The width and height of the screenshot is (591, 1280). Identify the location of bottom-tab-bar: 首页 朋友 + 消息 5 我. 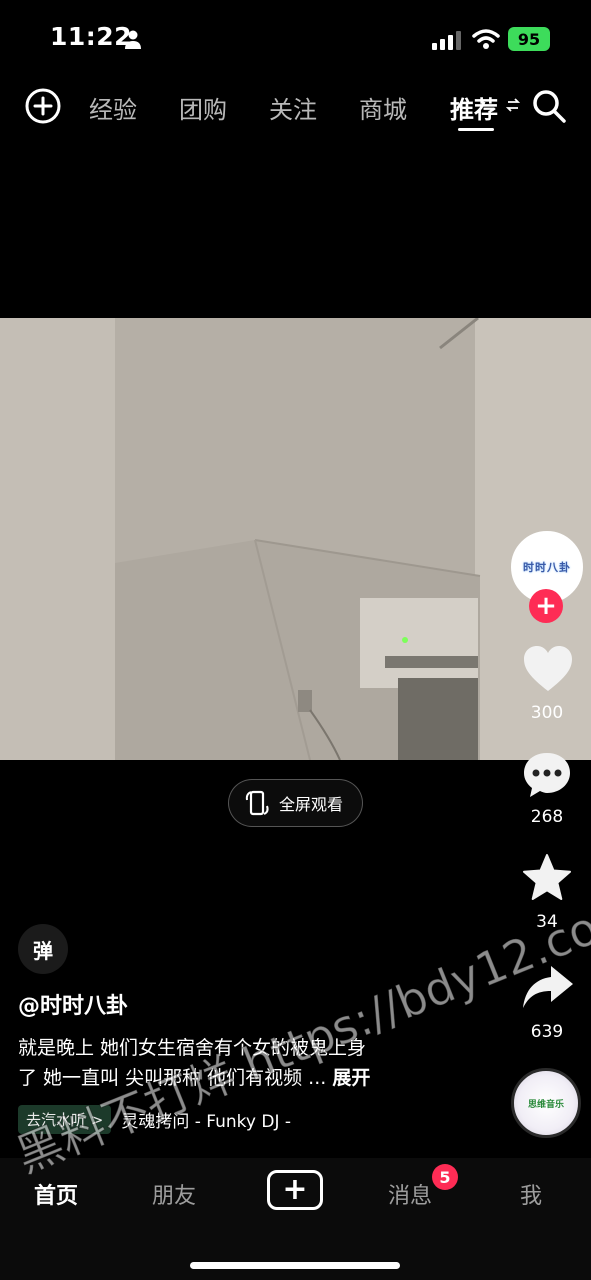
(295, 1219).